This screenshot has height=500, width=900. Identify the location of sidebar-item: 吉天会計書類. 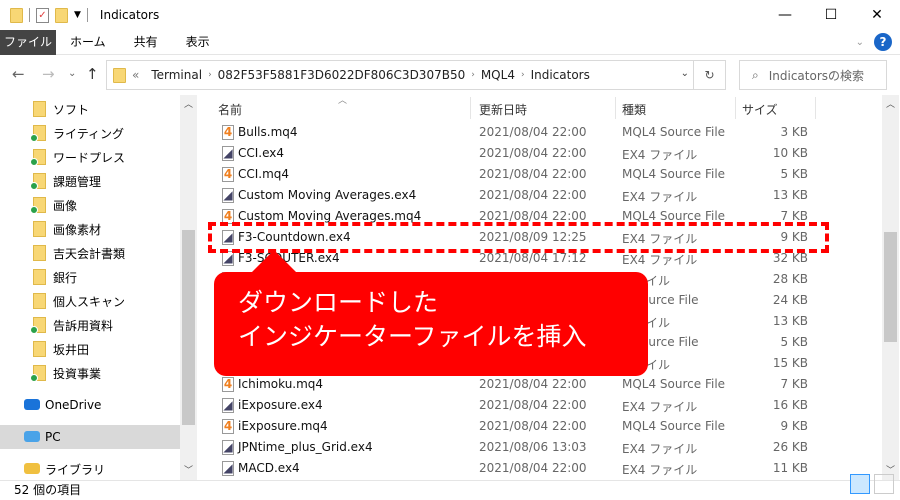
(90, 253).